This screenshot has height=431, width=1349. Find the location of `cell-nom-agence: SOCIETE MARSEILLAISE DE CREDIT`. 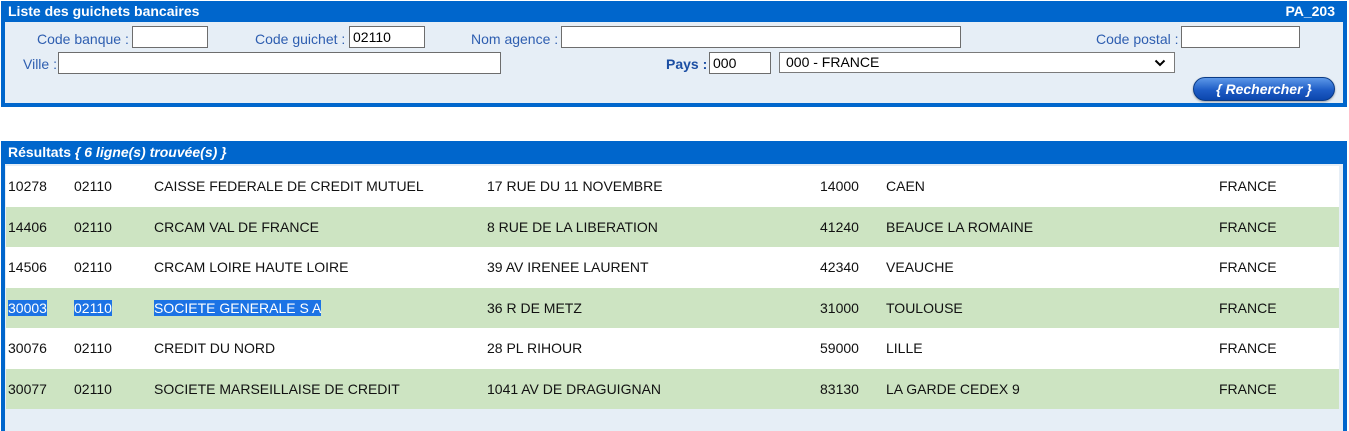

cell-nom-agence: SOCIETE MARSEILLAISE DE CREDIT is located at coordinates (277, 388).